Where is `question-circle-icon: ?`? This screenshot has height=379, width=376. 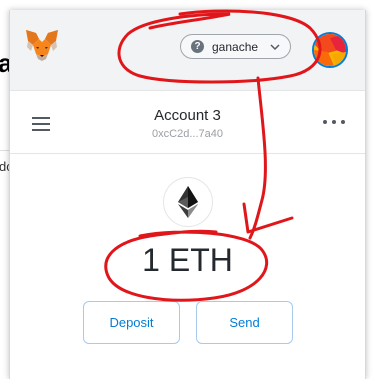
question-circle-icon: ? is located at coordinates (197, 46).